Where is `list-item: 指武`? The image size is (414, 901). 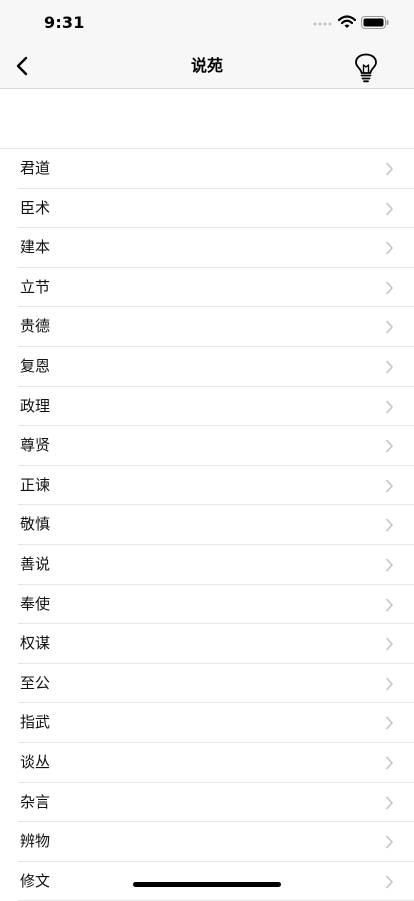
list-item: 指武 is located at coordinates (207, 723).